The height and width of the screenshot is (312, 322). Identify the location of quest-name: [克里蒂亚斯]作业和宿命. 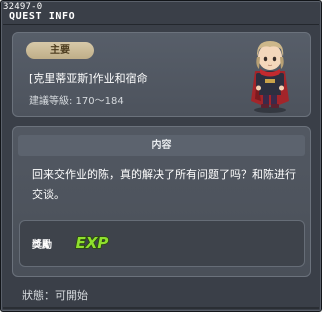
(88, 78).